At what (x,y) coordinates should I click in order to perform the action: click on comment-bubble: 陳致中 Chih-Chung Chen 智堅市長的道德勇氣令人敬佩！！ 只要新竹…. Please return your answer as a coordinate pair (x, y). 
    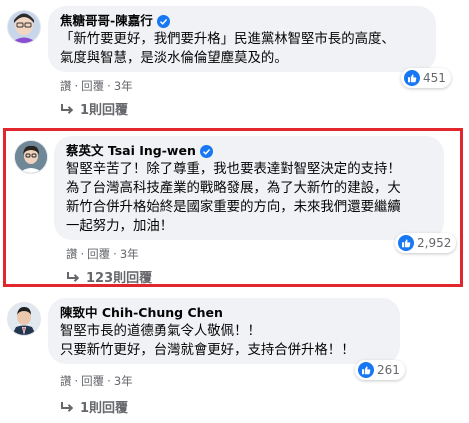
    Looking at the image, I should click on (224, 331).